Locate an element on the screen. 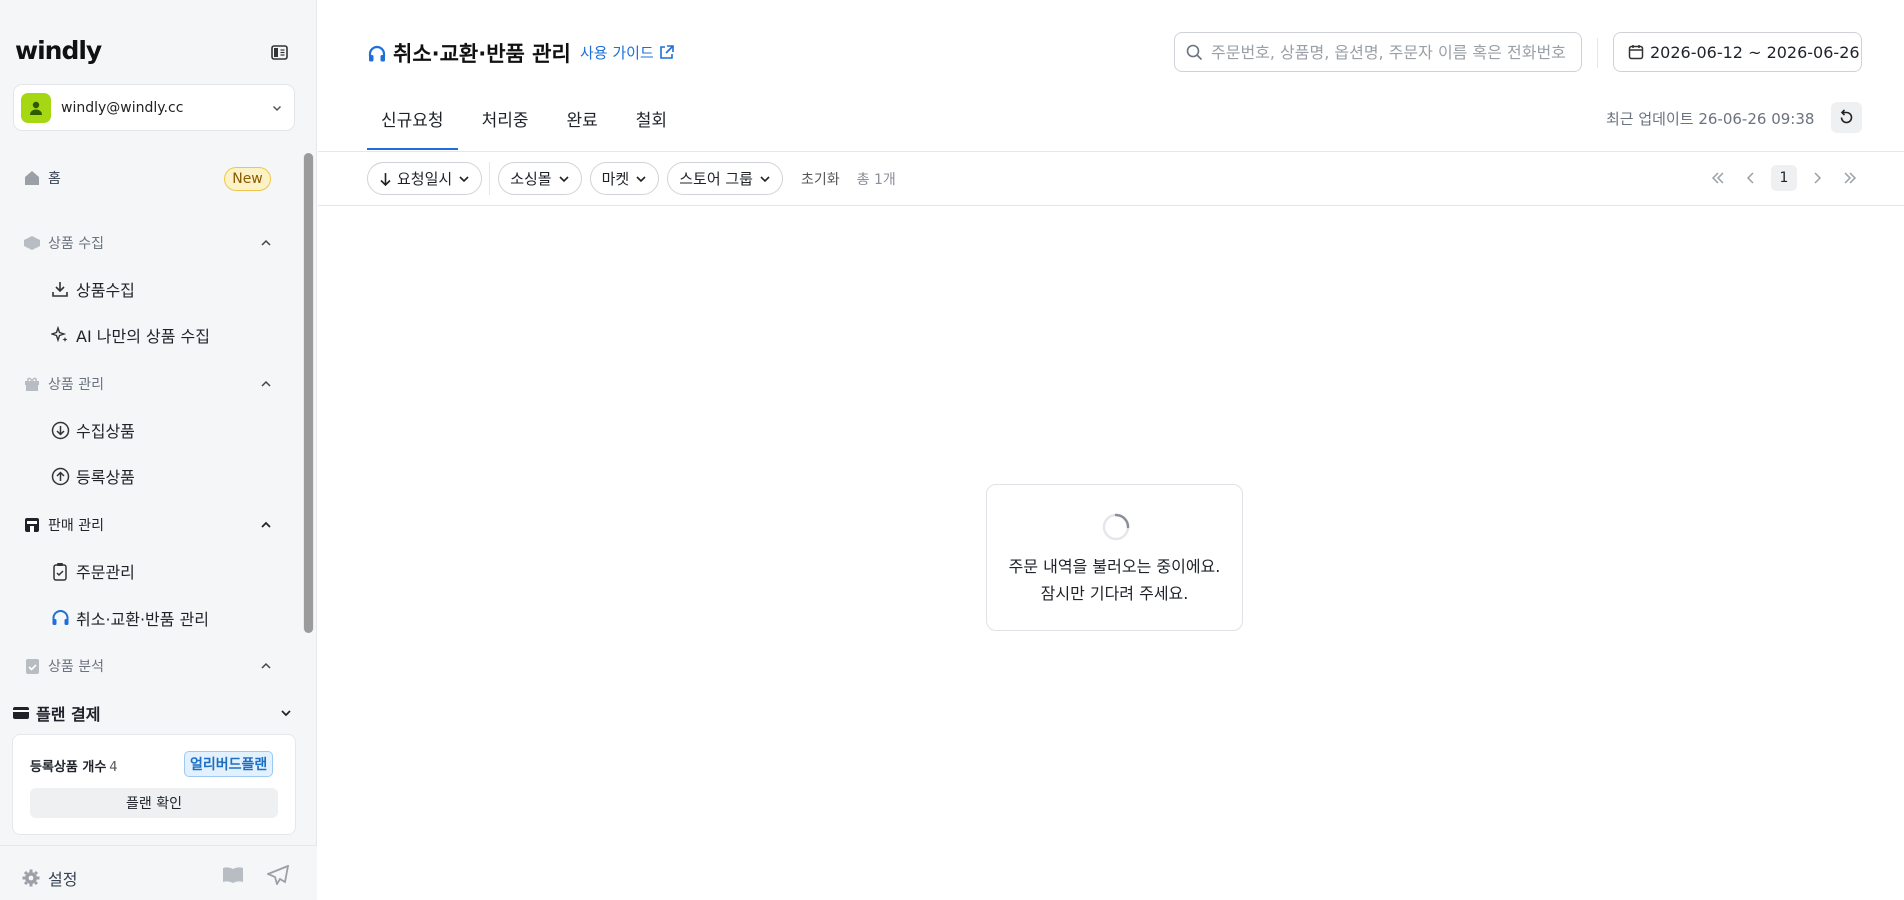 The height and width of the screenshot is (900, 1904). gear-icon is located at coordinates (31, 878).